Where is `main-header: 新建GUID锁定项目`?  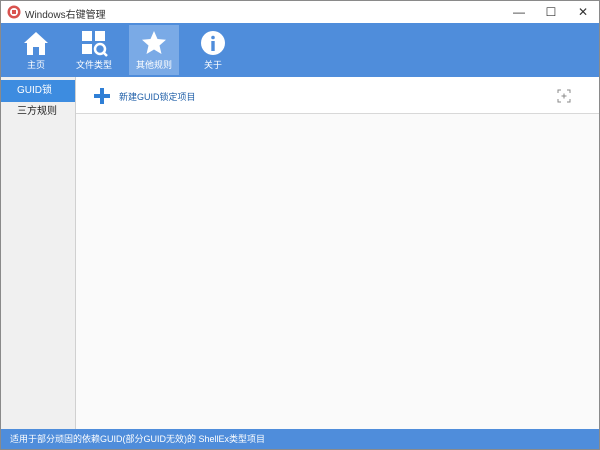
main-header: 新建GUID锁定项目 is located at coordinates (337, 95).